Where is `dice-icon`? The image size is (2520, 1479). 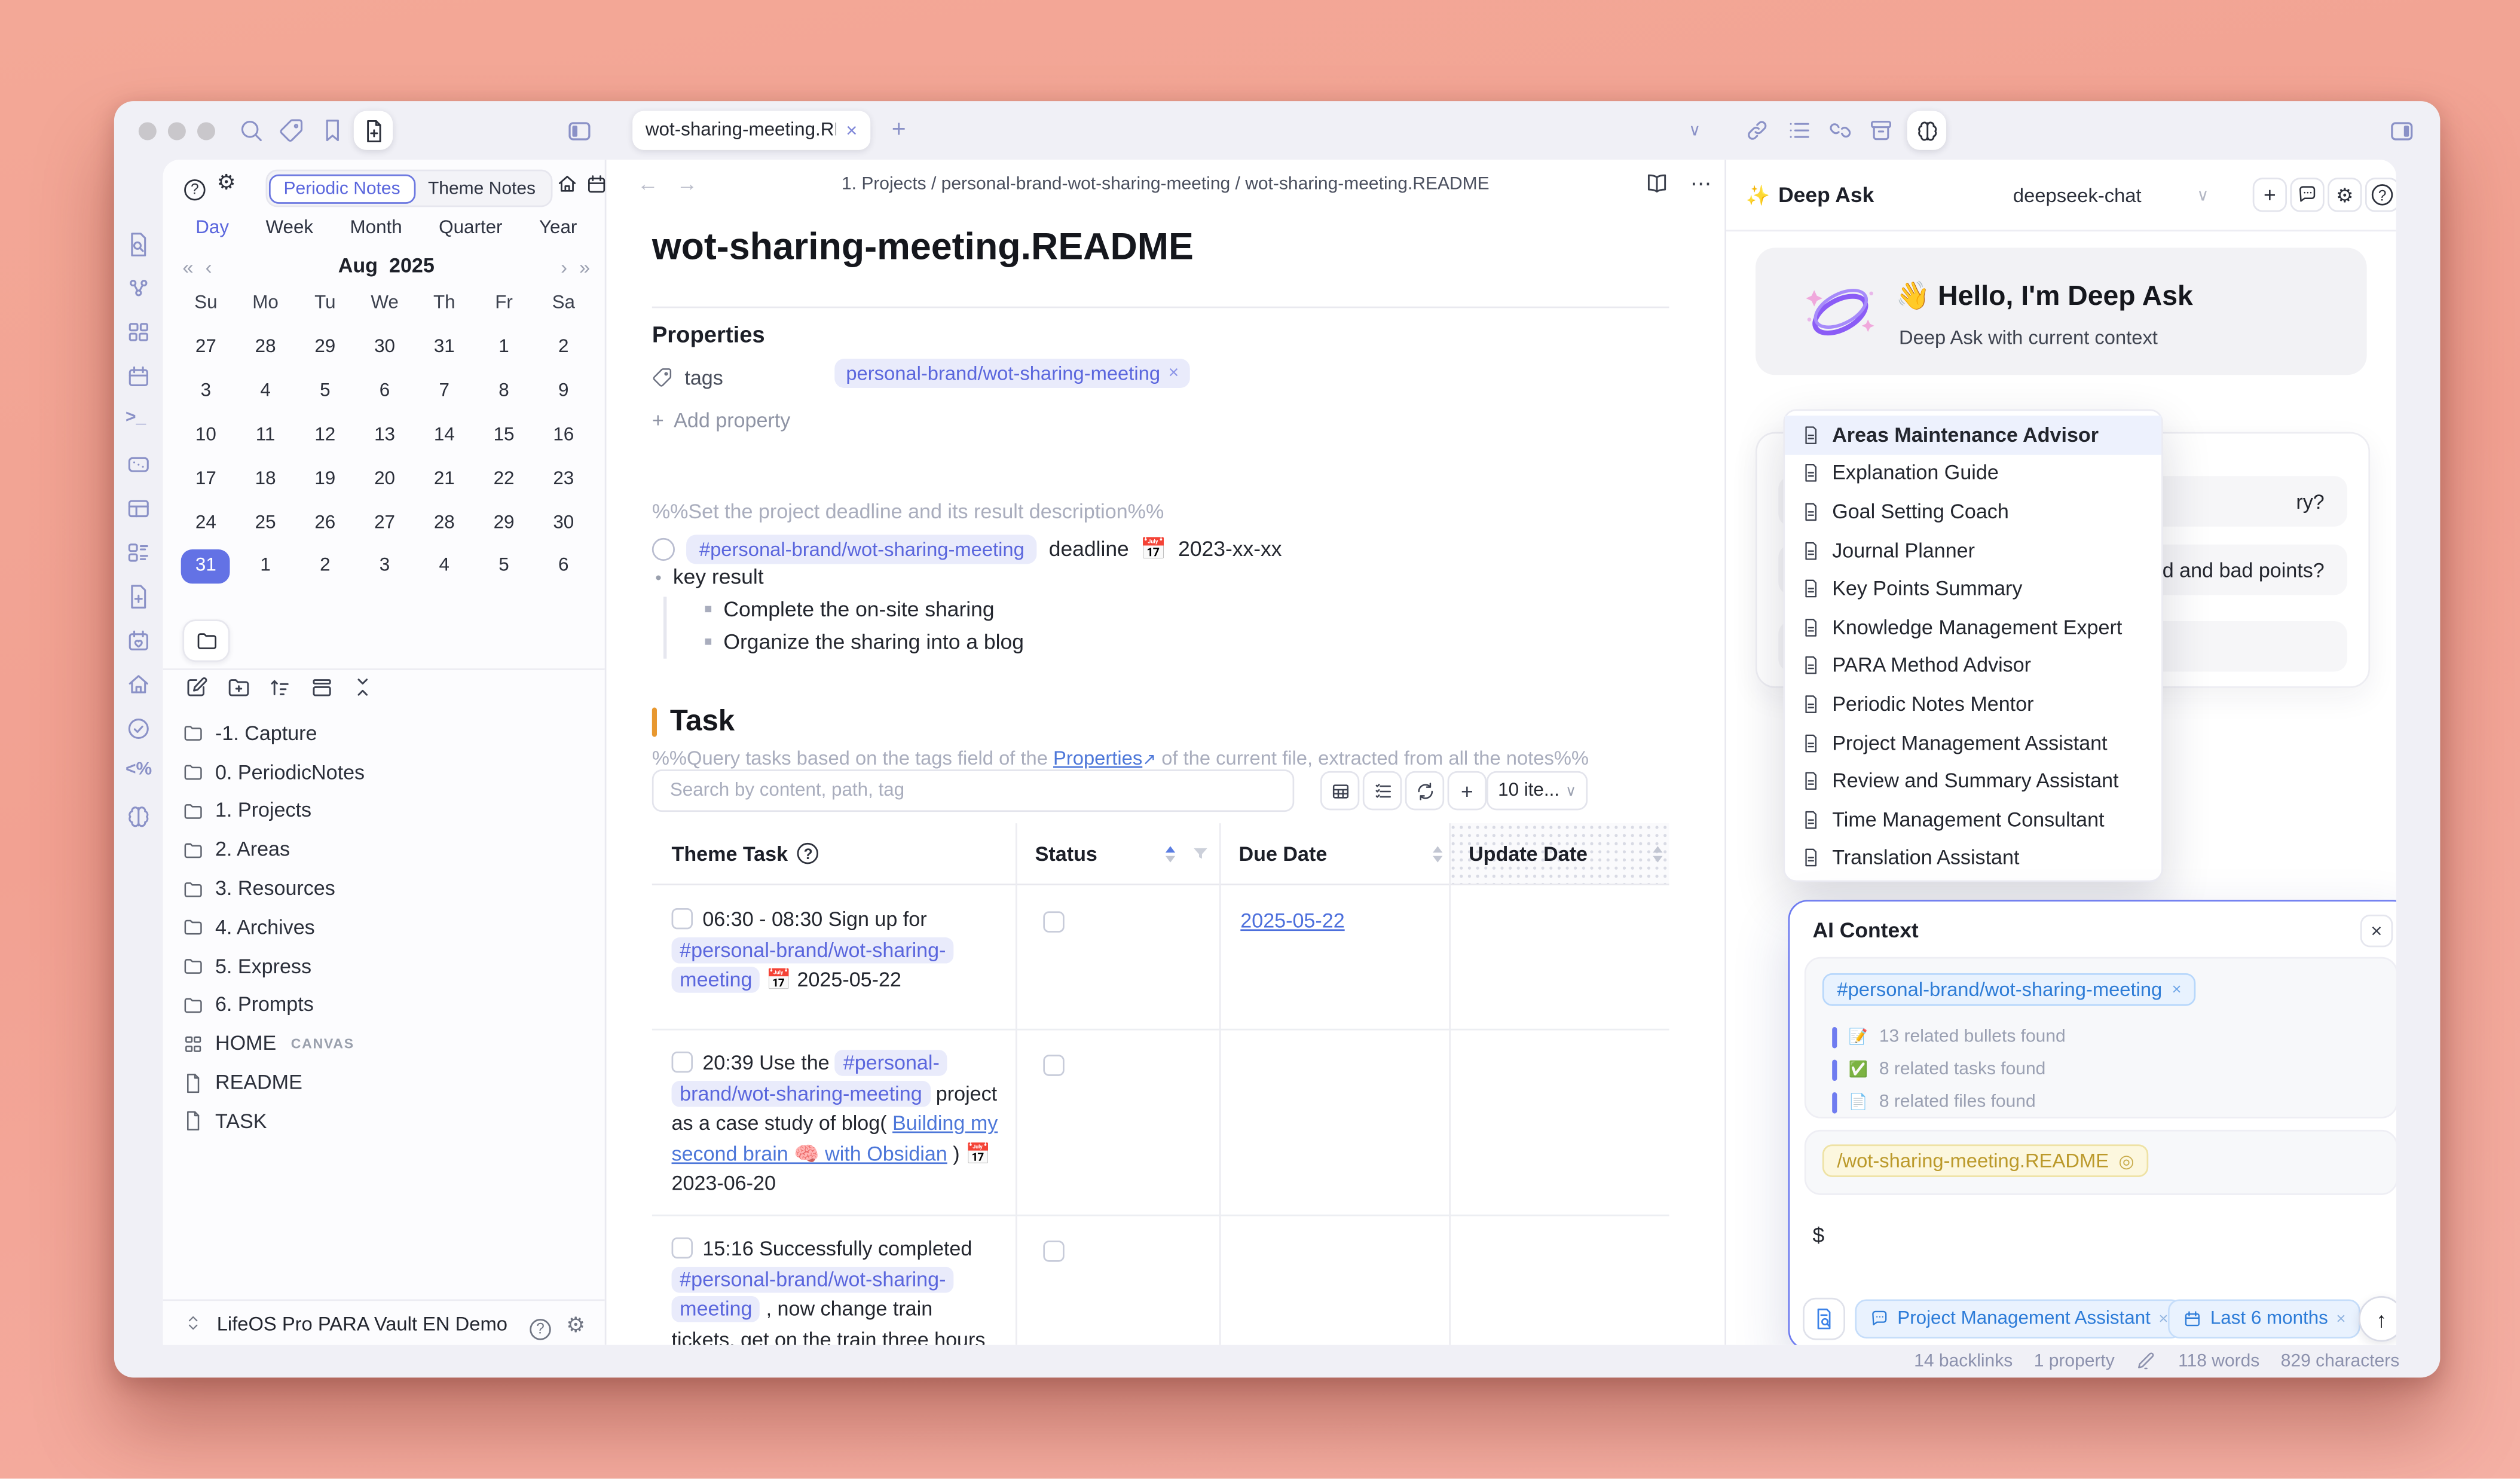
dice-icon is located at coordinates (139, 464).